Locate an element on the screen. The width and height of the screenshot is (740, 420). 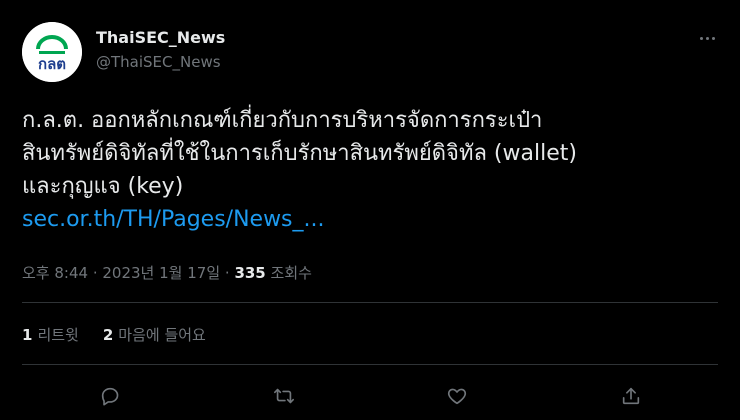
retweet-button is located at coordinates (284, 396).